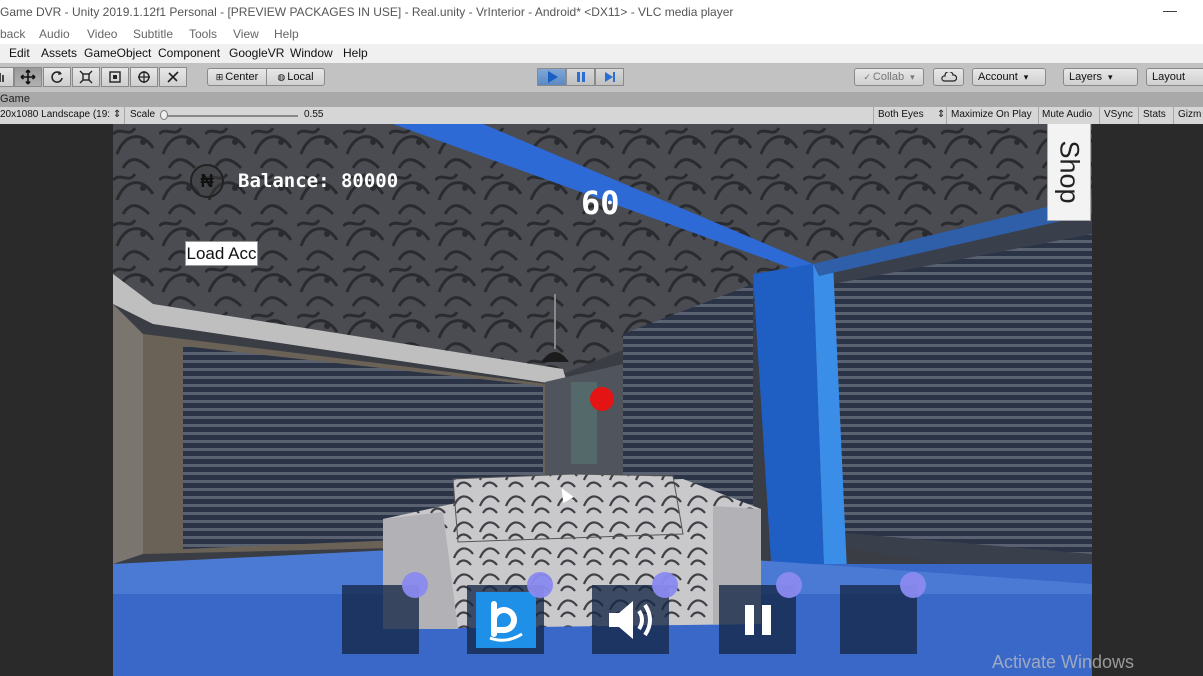  Describe the element at coordinates (1086, 77) in the screenshot. I see `layers-label: Layers` at that location.